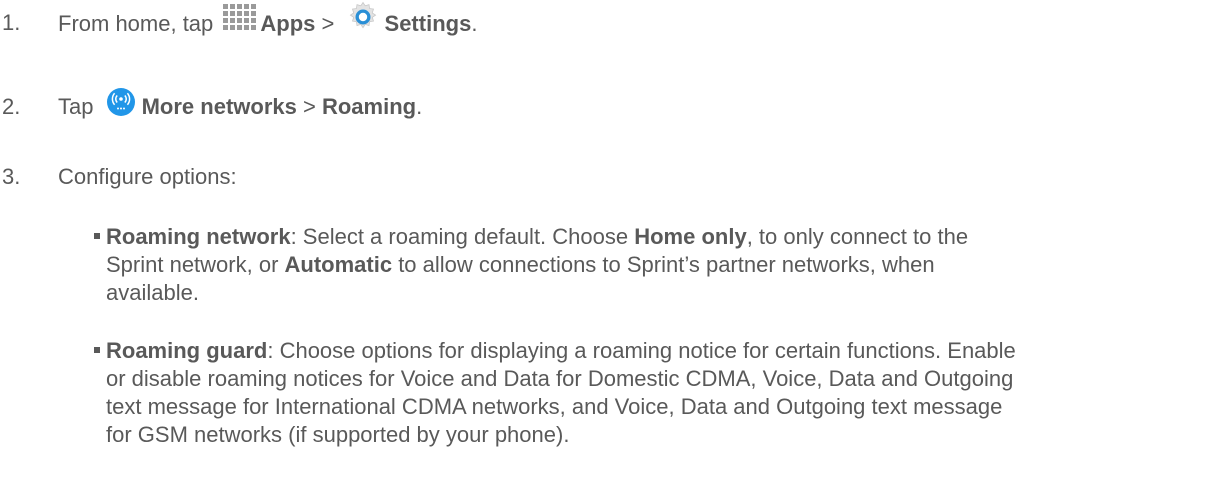  I want to click on roaming-label: Roaming, so click(369, 106).